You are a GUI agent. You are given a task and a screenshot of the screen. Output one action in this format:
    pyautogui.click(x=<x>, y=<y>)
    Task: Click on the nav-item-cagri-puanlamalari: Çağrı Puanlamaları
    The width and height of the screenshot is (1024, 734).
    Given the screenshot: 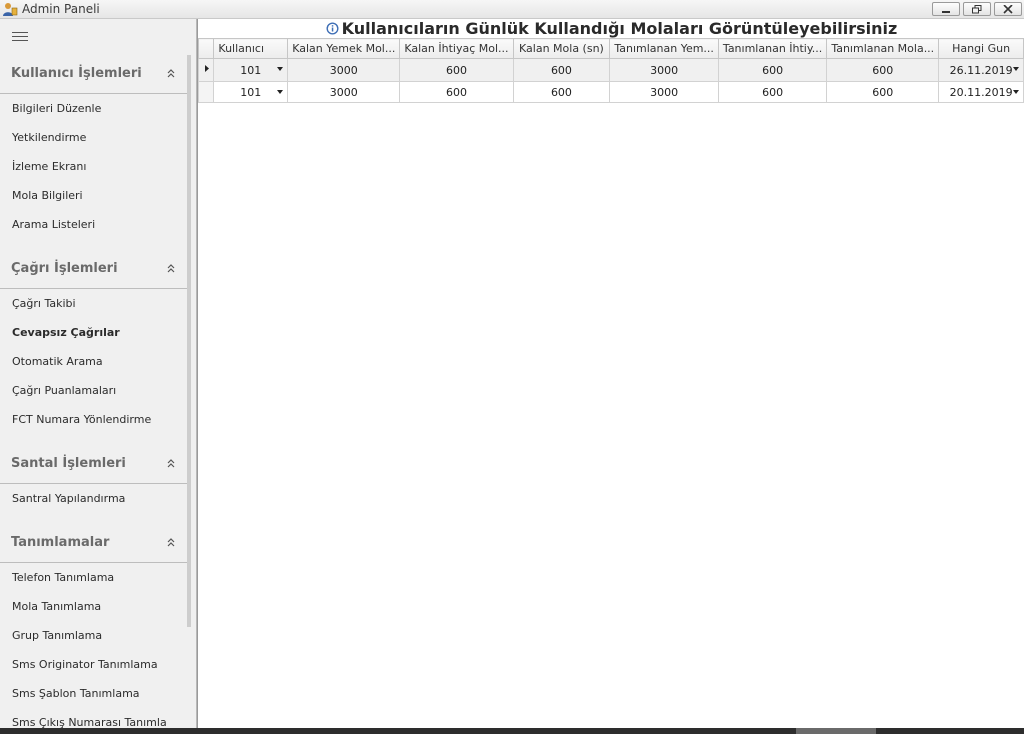 What is the action you would take?
    pyautogui.click(x=97, y=393)
    